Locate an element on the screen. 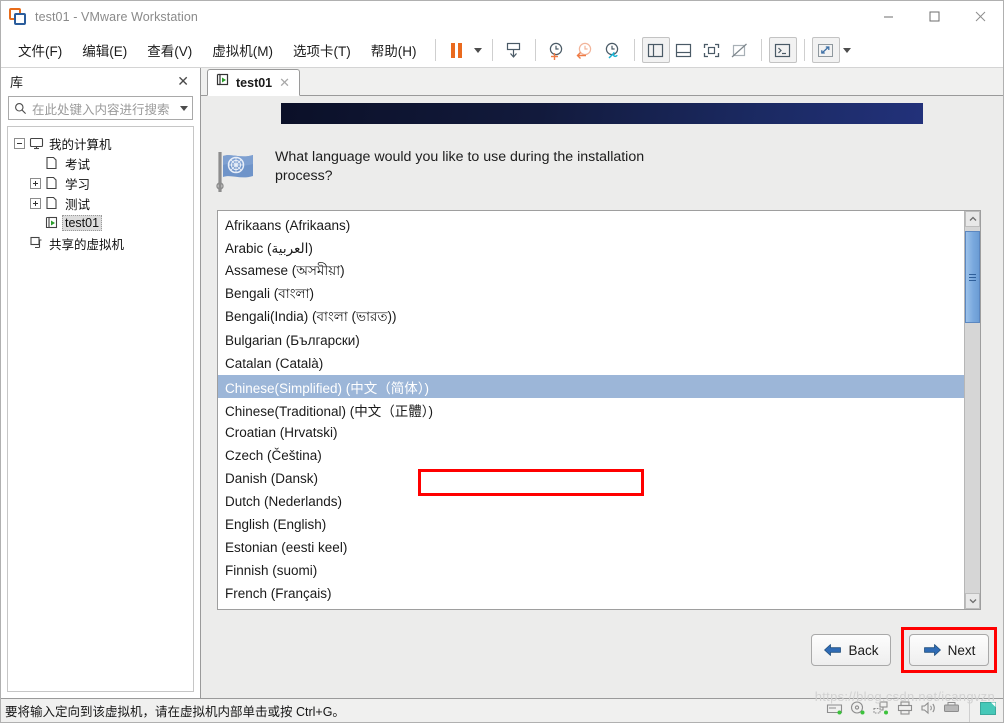 This screenshot has width=1004, height=723. usb-controller-icon is located at coordinates (951, 710).